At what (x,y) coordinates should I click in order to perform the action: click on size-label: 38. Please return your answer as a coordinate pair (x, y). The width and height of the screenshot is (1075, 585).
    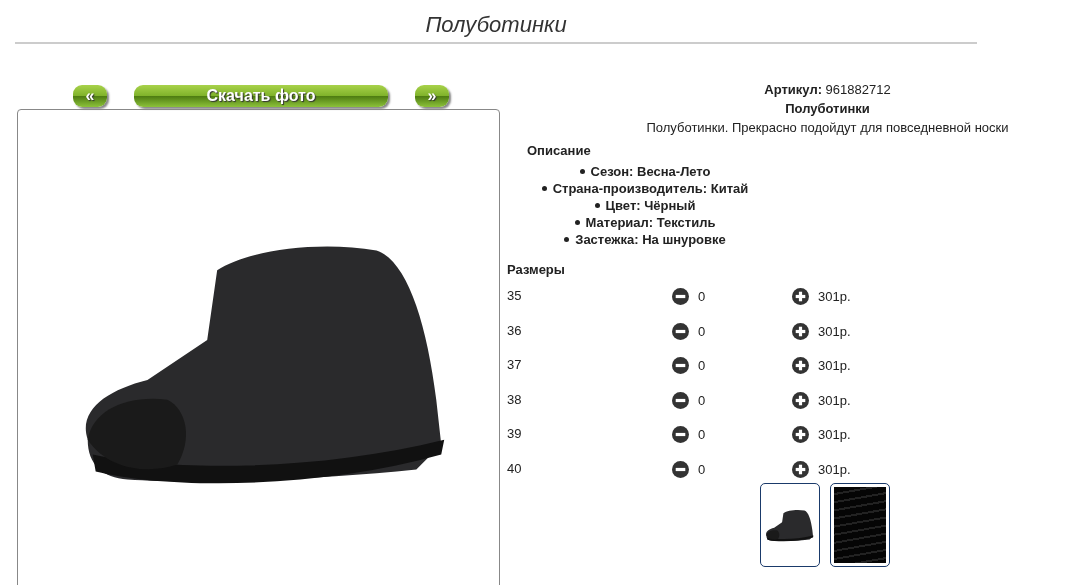
    Looking at the image, I should click on (515, 399).